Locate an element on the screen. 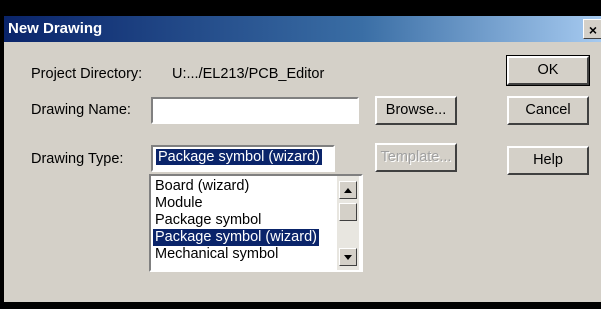 The height and width of the screenshot is (309, 601). drawing-type-field: Package symbol (wizard) is located at coordinates (243, 158).